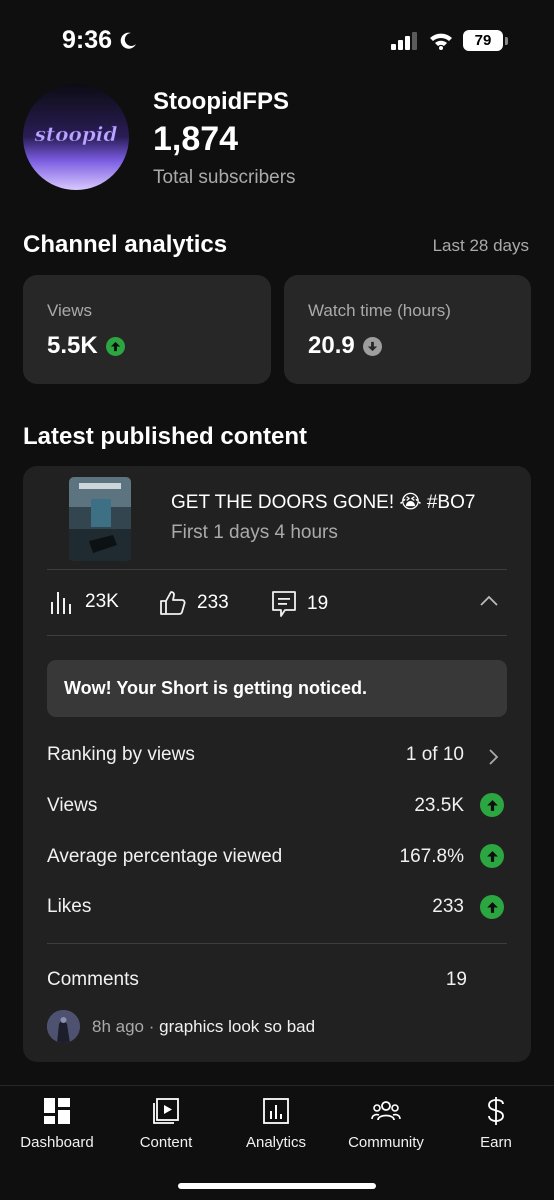  Describe the element at coordinates (407, 329) in the screenshot. I see `watch-time-stat-card: Watch time (hours) 20.9` at that location.